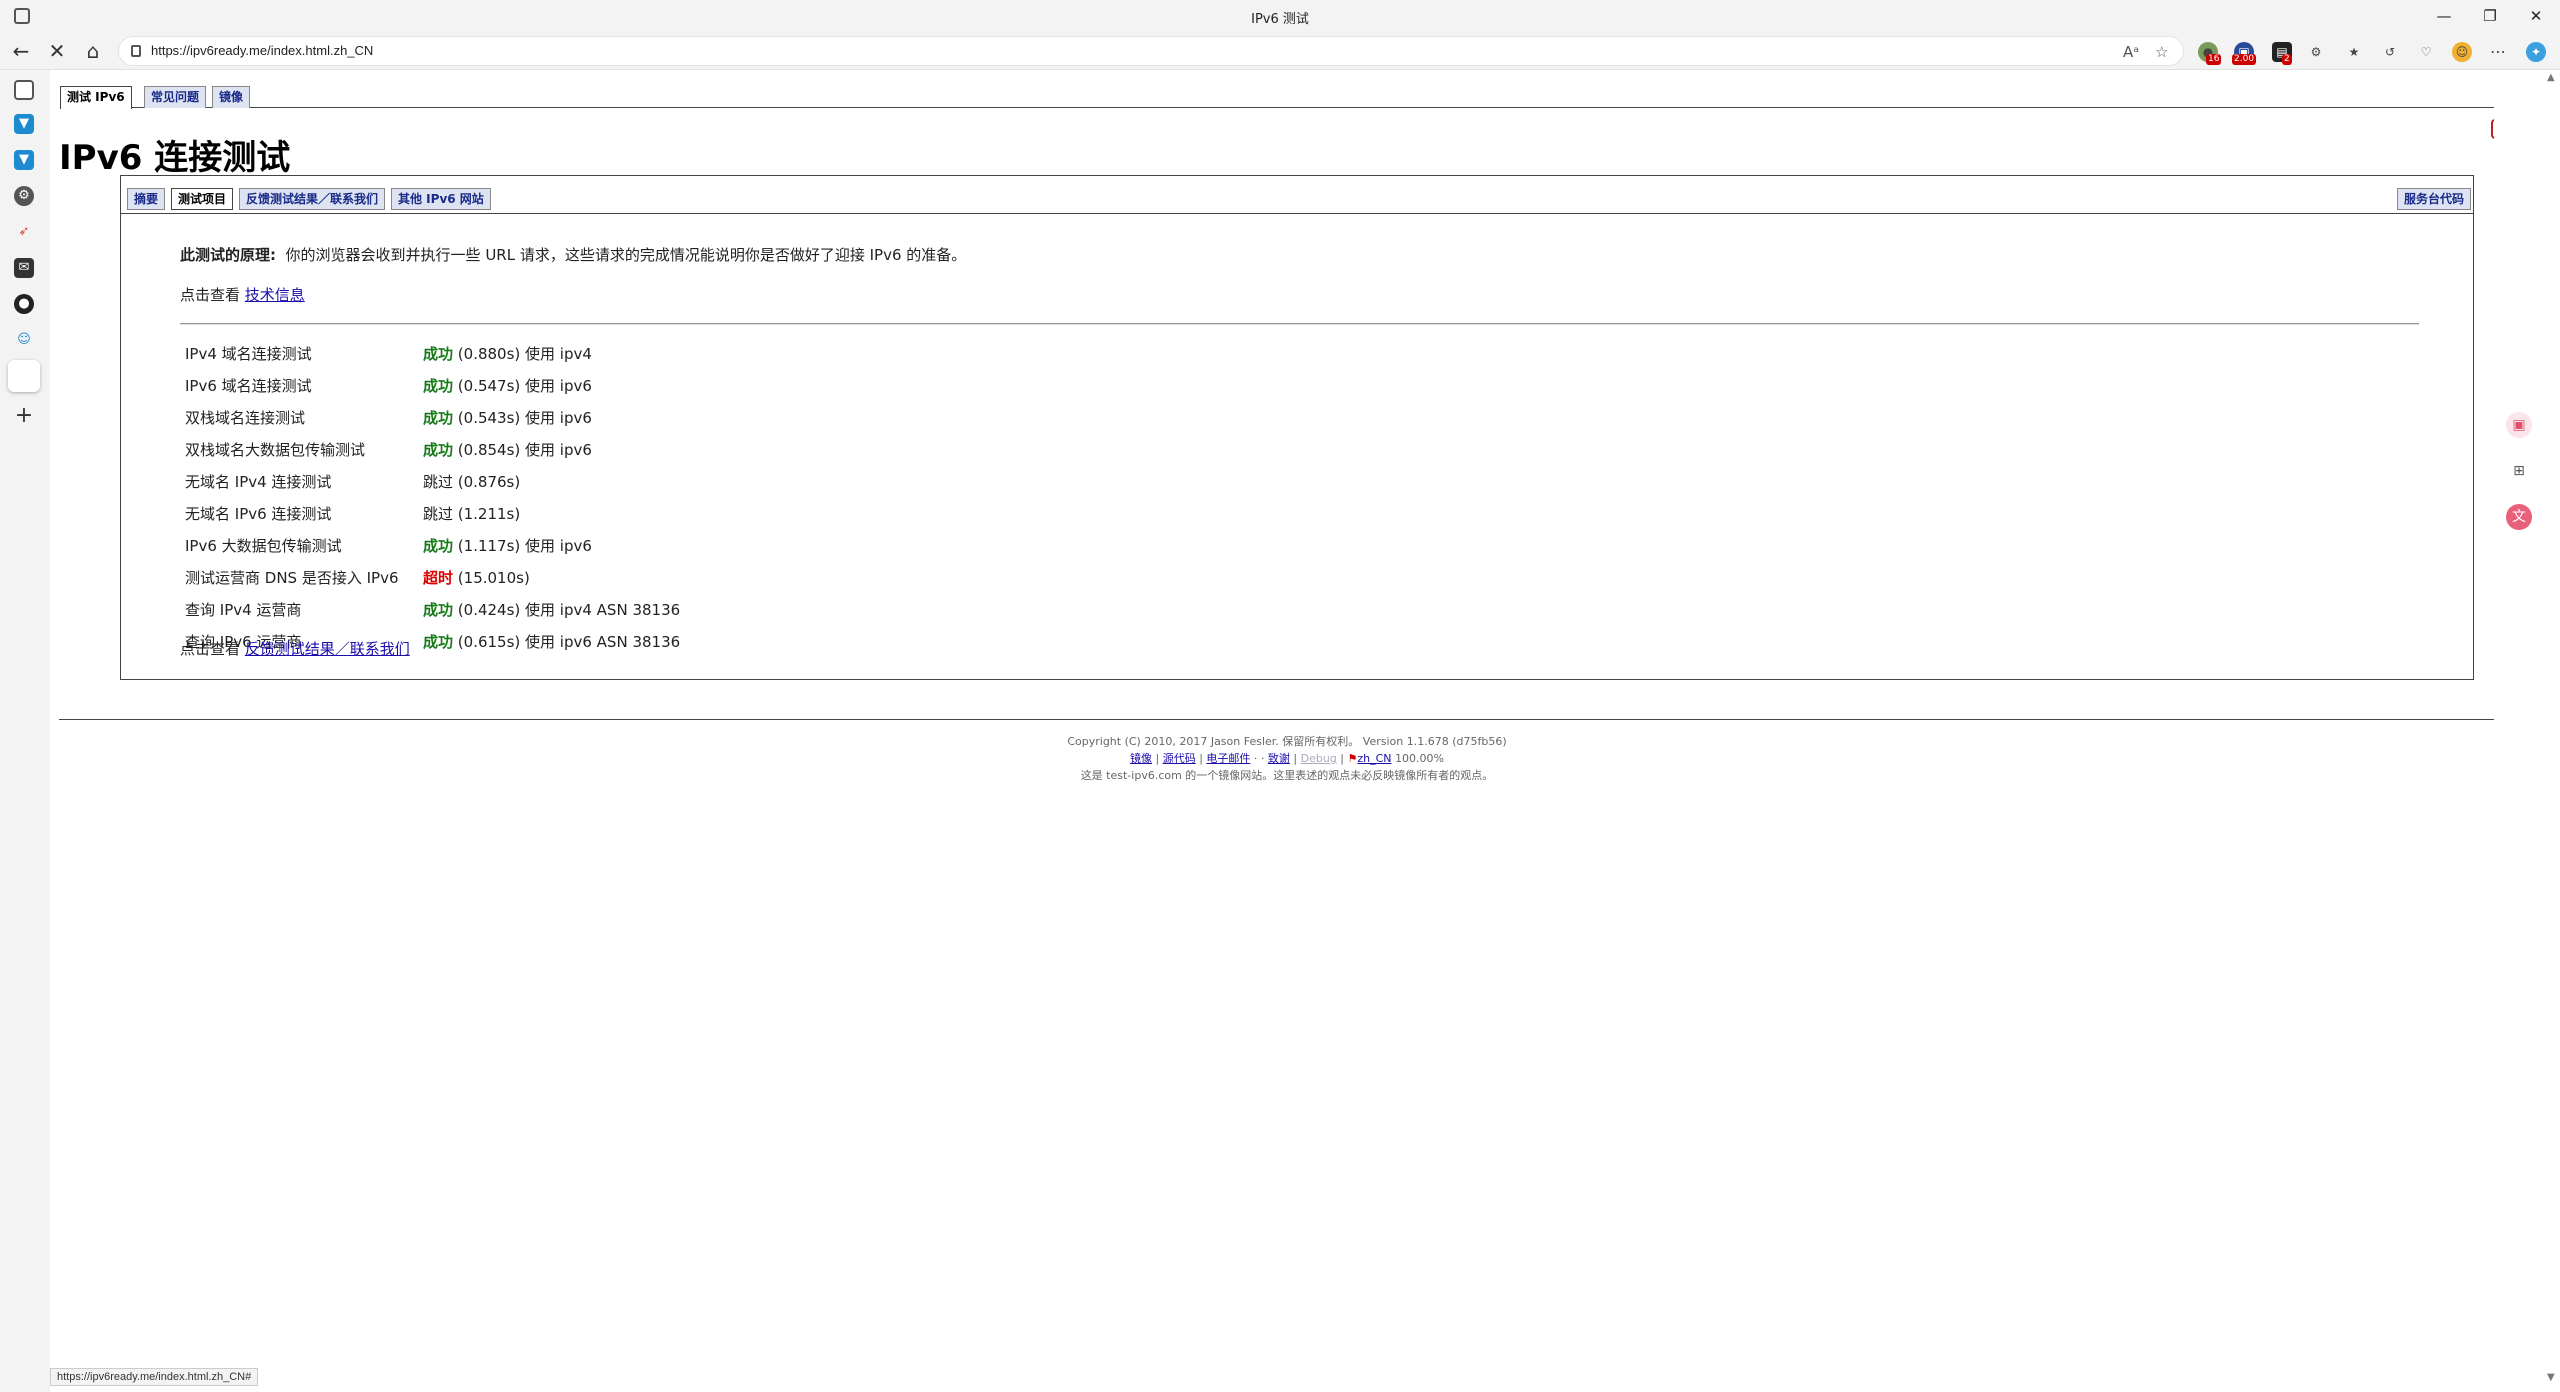  I want to click on test-result: 跳过 (1.211s), so click(471, 514).